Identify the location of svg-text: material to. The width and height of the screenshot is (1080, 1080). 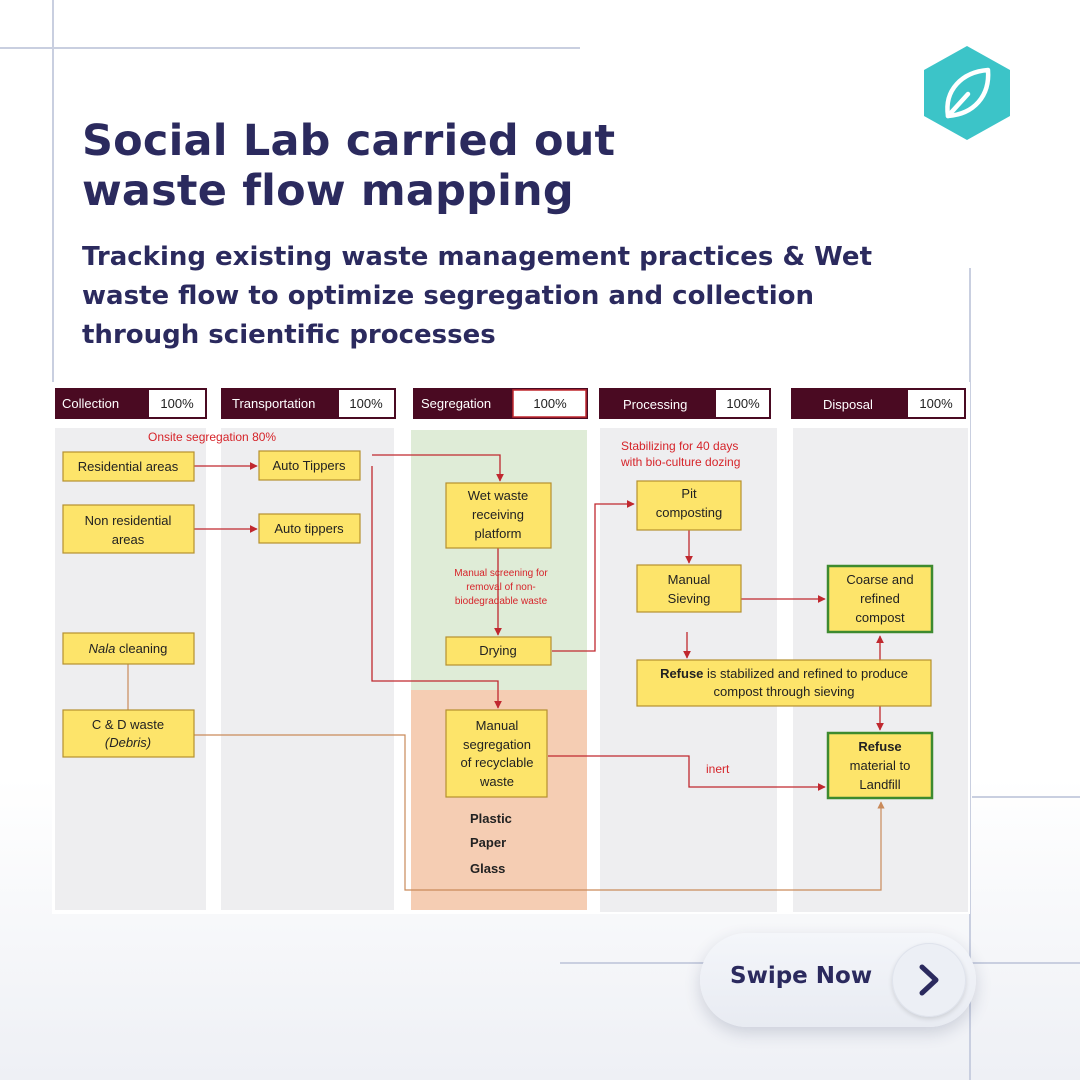
(880, 765).